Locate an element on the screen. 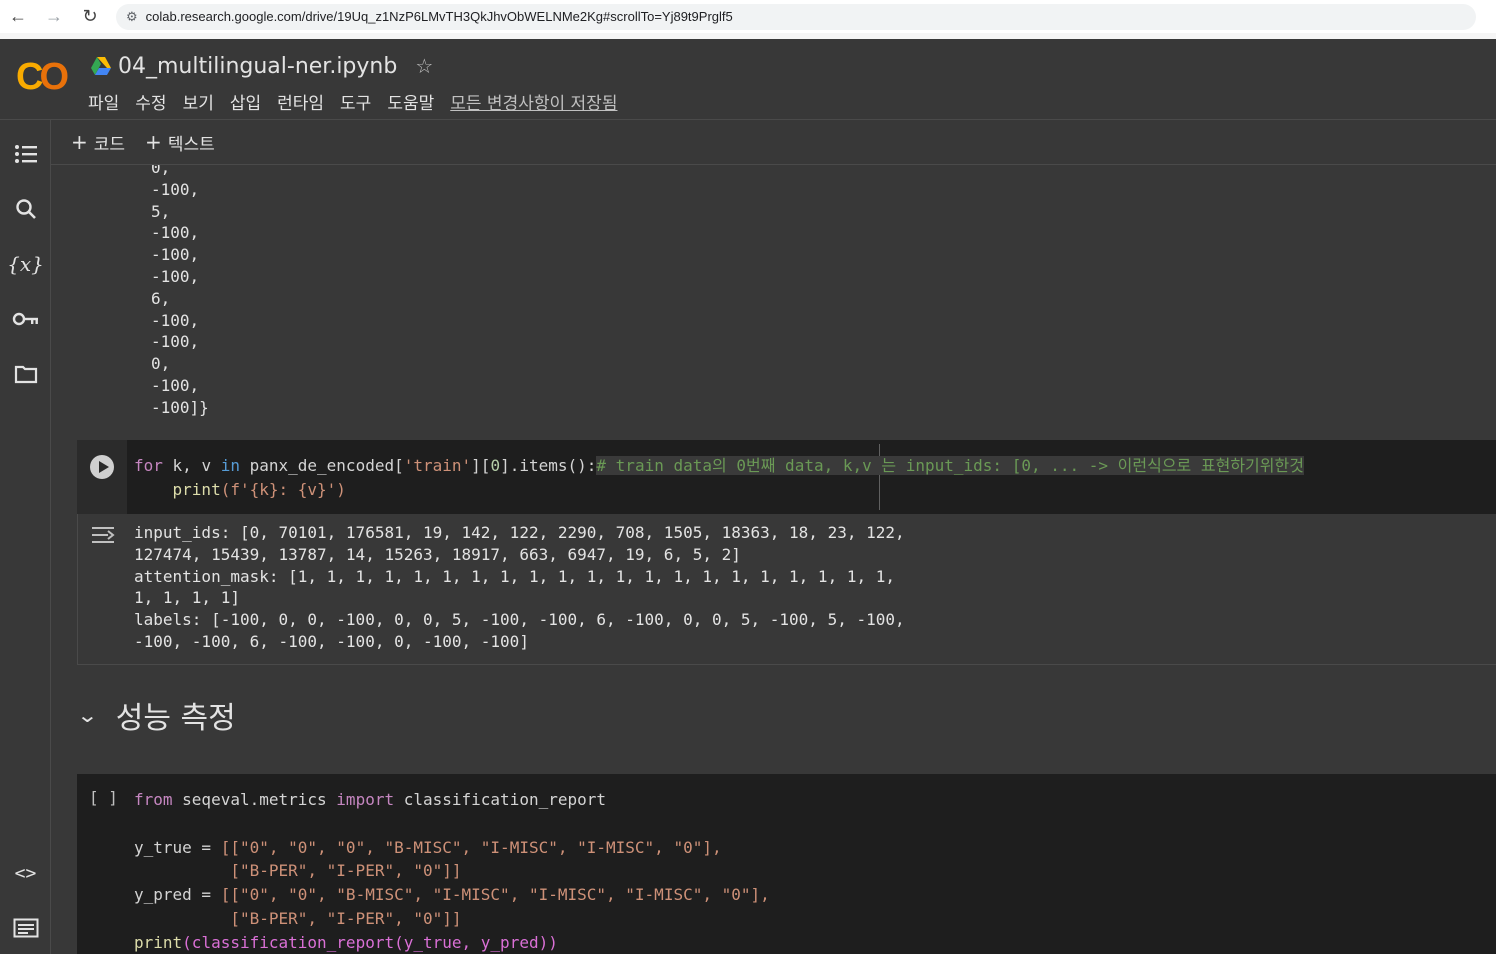 The height and width of the screenshot is (954, 1496). cell-gutter: [ ] is located at coordinates (102, 864).